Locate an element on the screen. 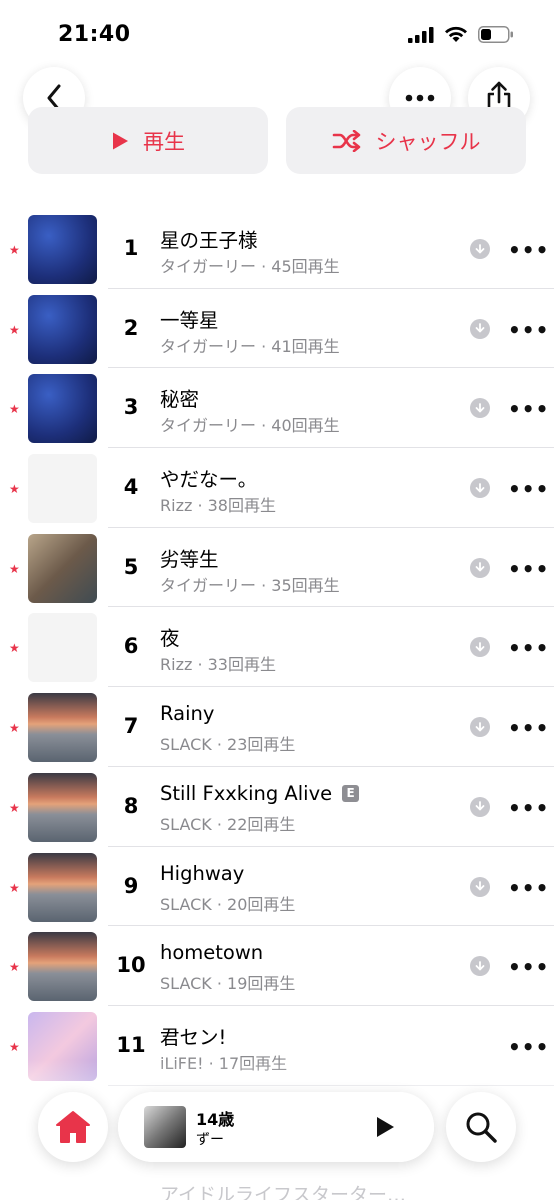  search-button is located at coordinates (481, 1127).